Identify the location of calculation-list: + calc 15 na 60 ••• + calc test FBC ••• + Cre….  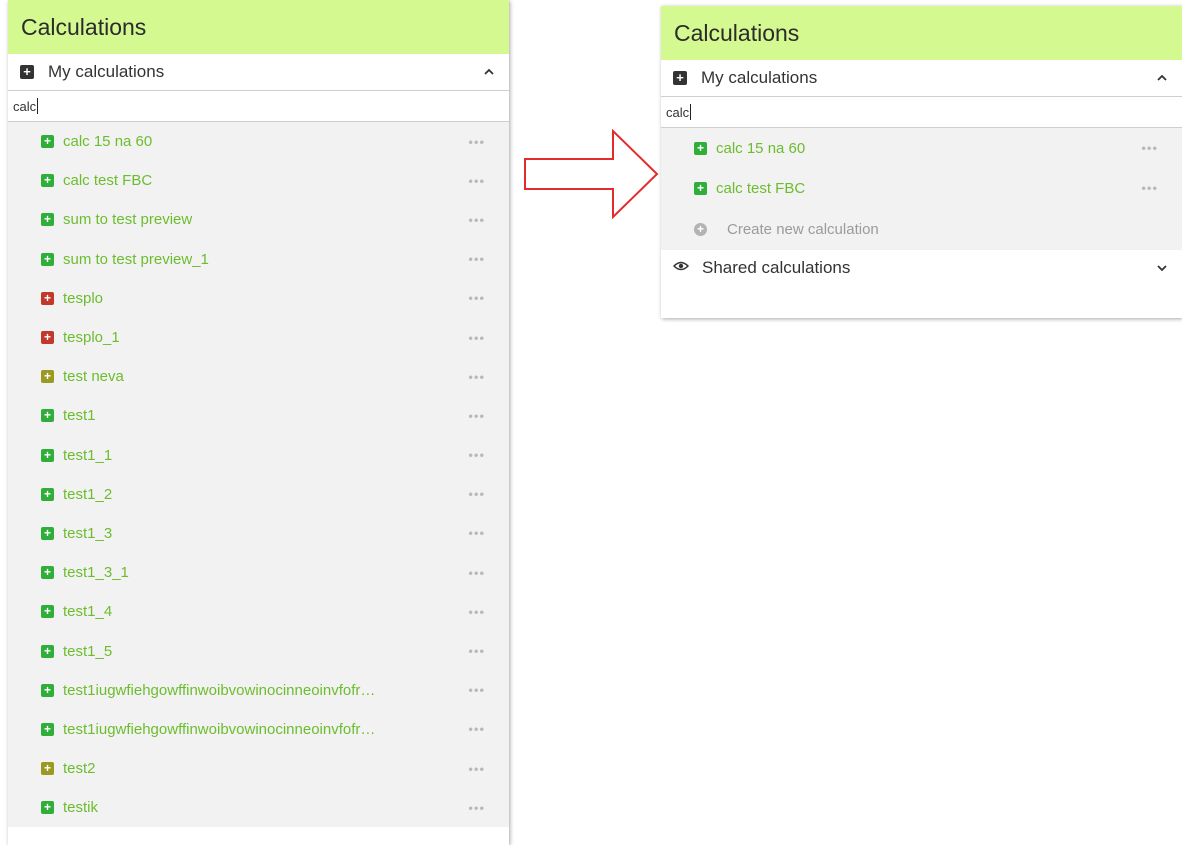
(921, 189).